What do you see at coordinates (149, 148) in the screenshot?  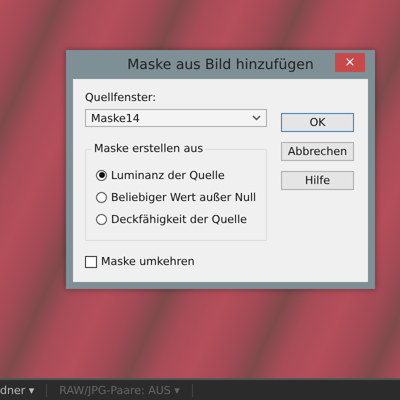 I see `group-title: Maske erstellen aus` at bounding box center [149, 148].